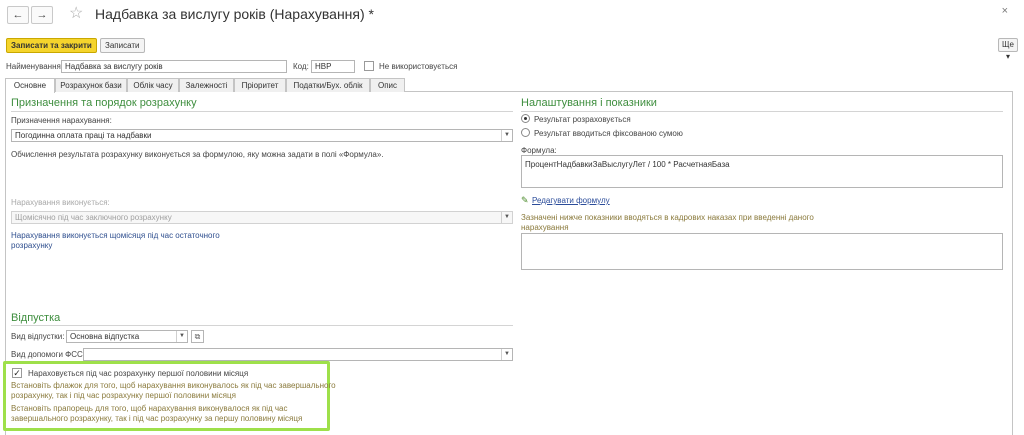  I want to click on forward-button: →, so click(42, 15).